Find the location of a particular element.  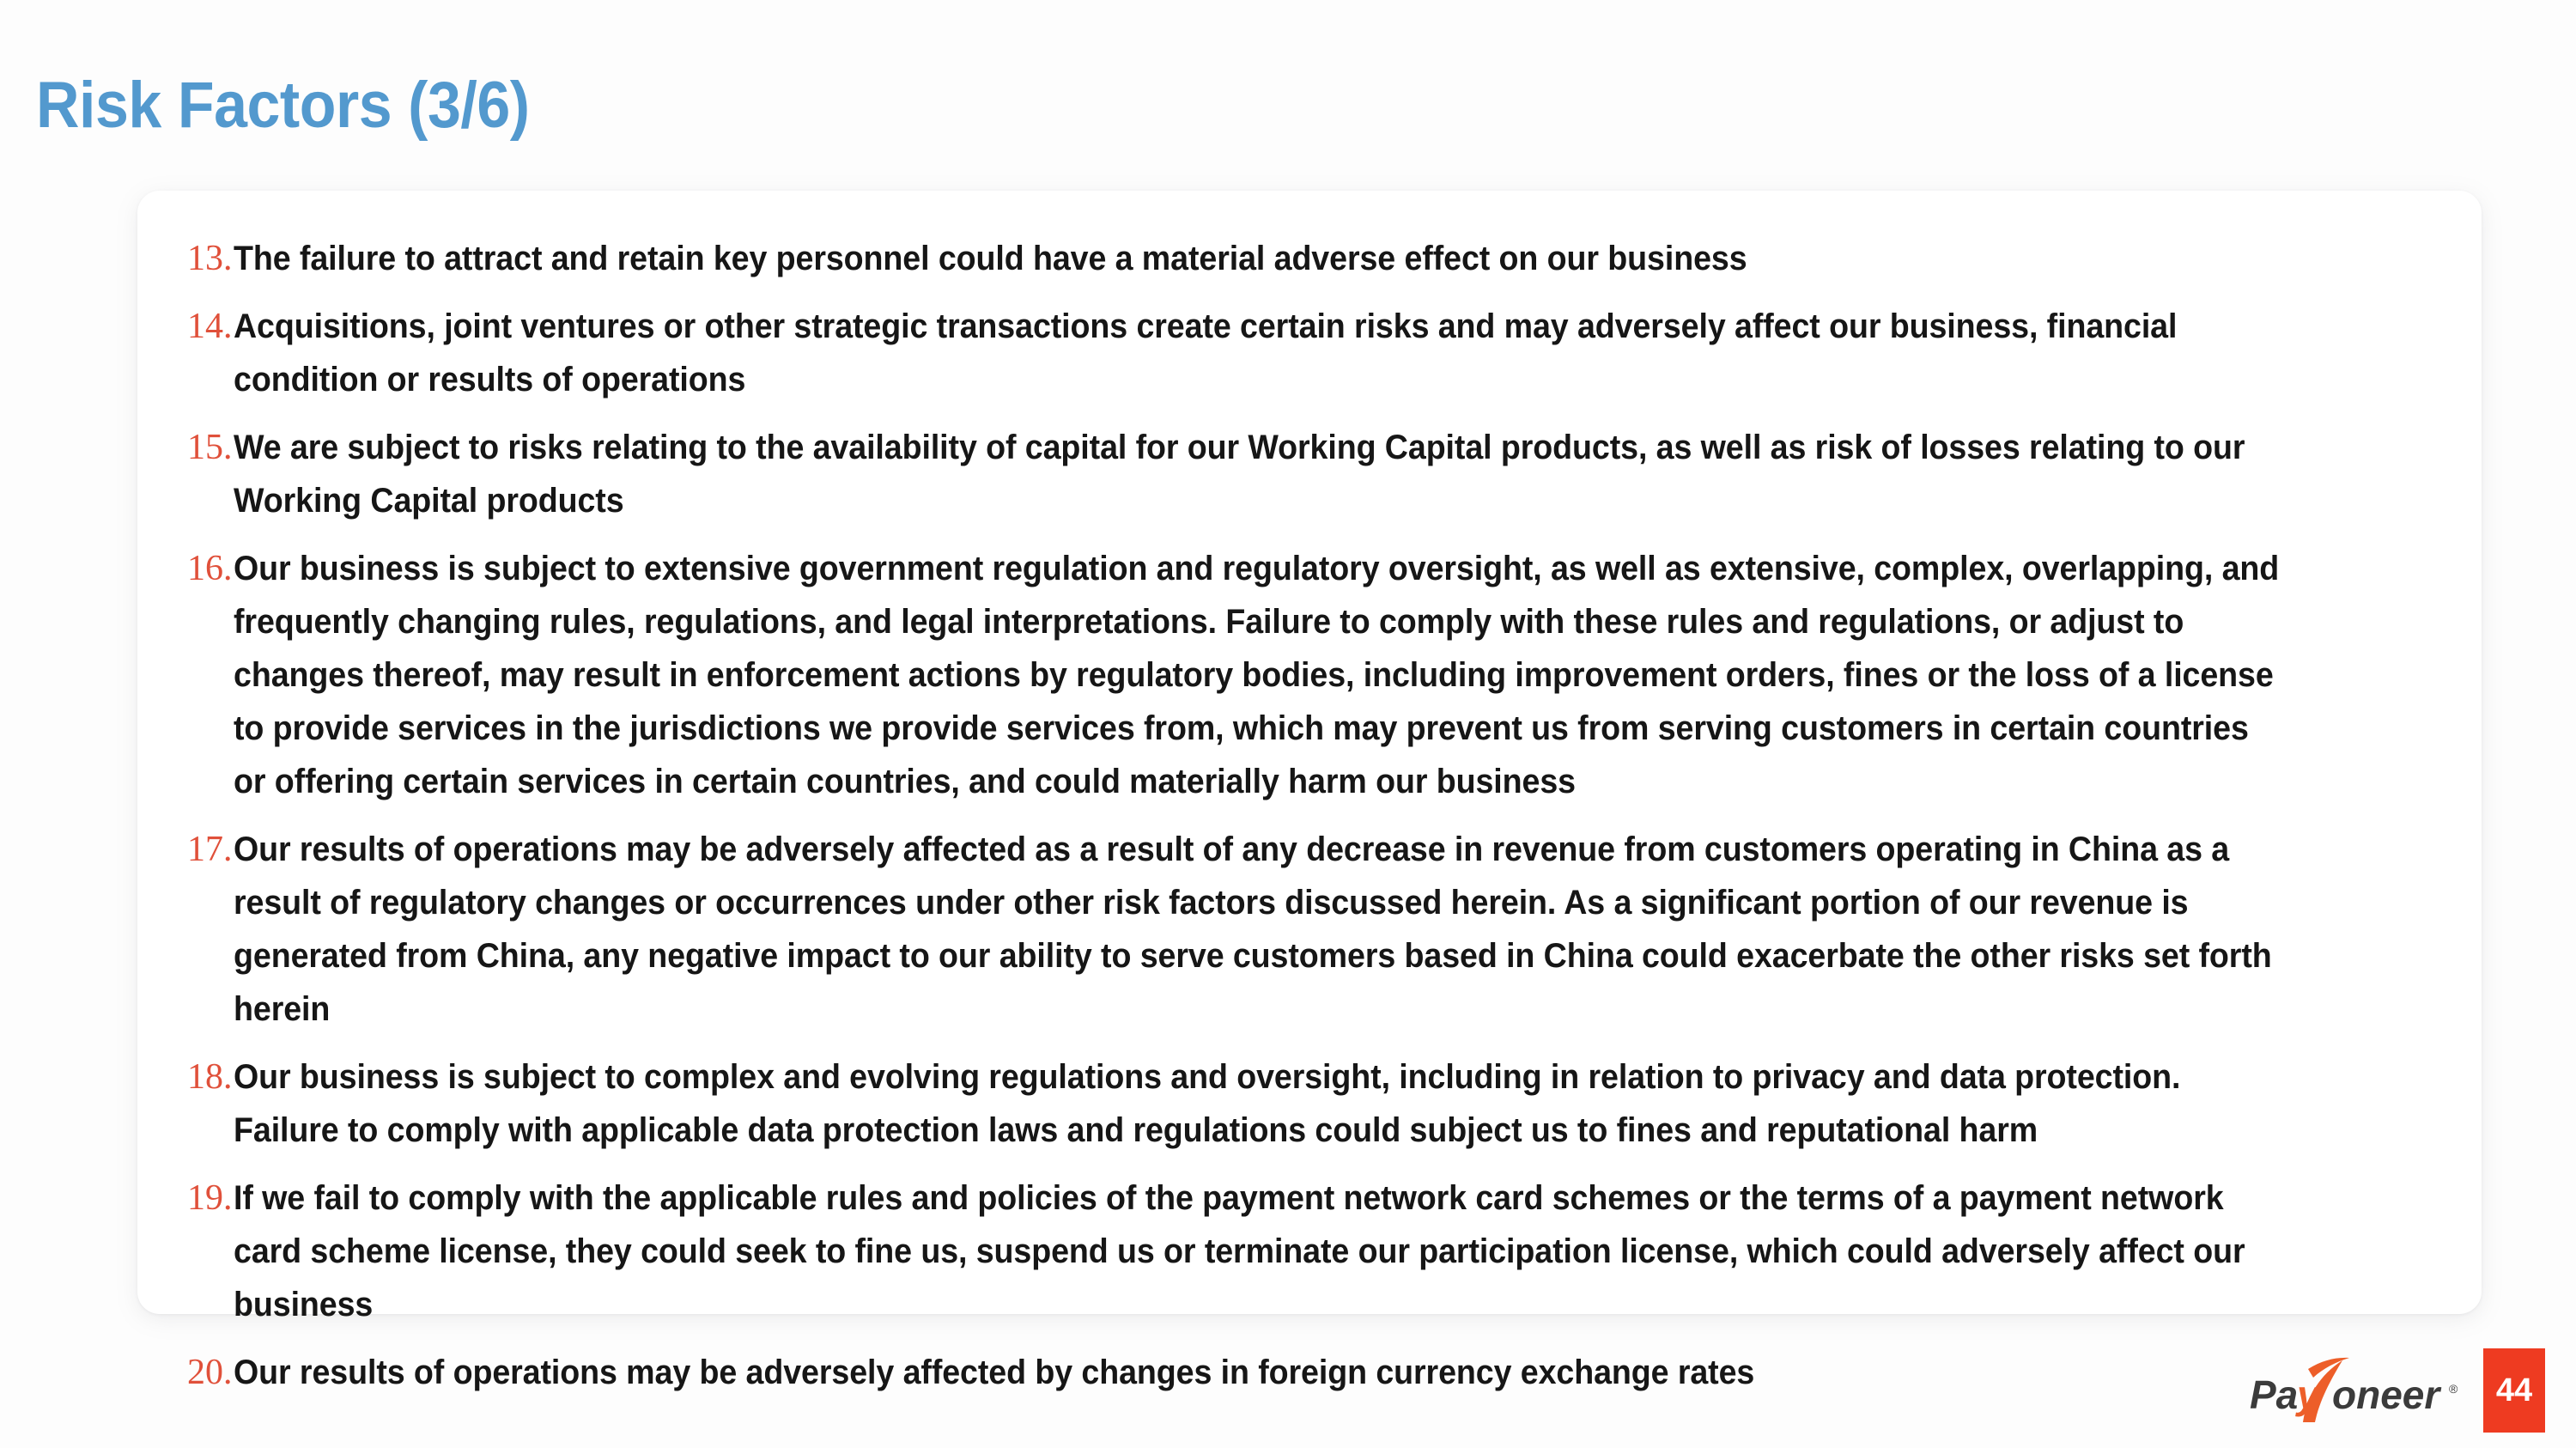

page-number-badge: 44 is located at coordinates (2514, 1390).